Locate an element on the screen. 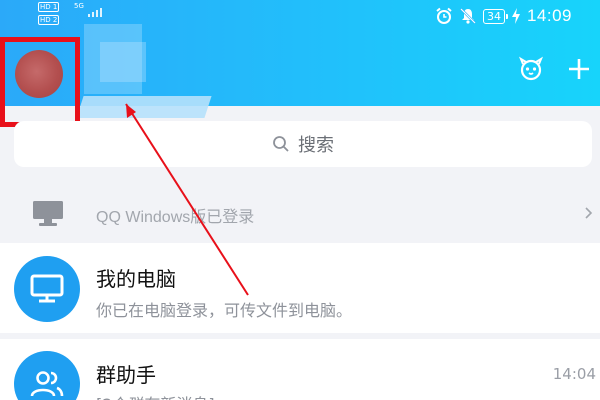  monitor-icon is located at coordinates (47, 289).